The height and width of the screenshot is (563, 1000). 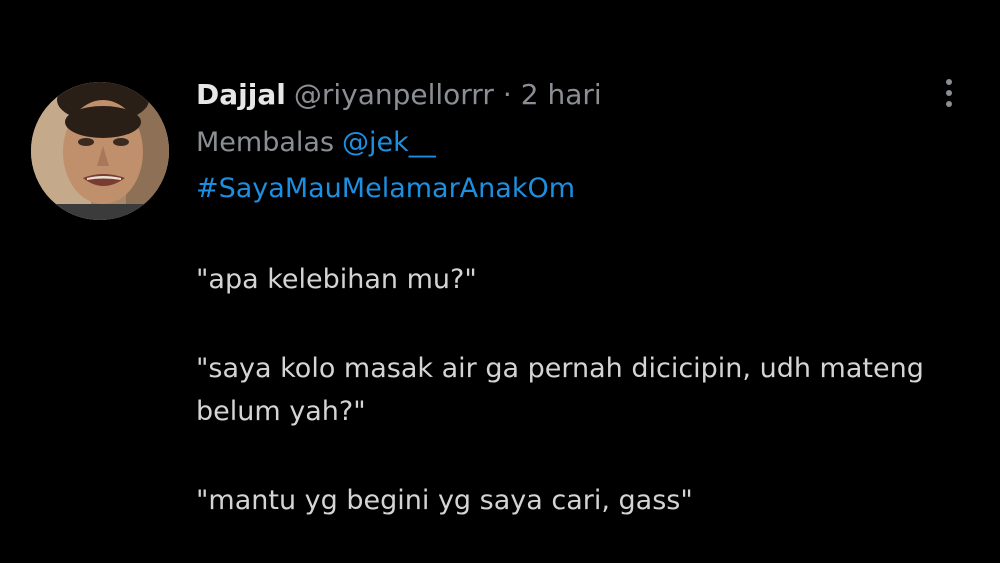 I want to click on avatar, so click(x=100, y=151).